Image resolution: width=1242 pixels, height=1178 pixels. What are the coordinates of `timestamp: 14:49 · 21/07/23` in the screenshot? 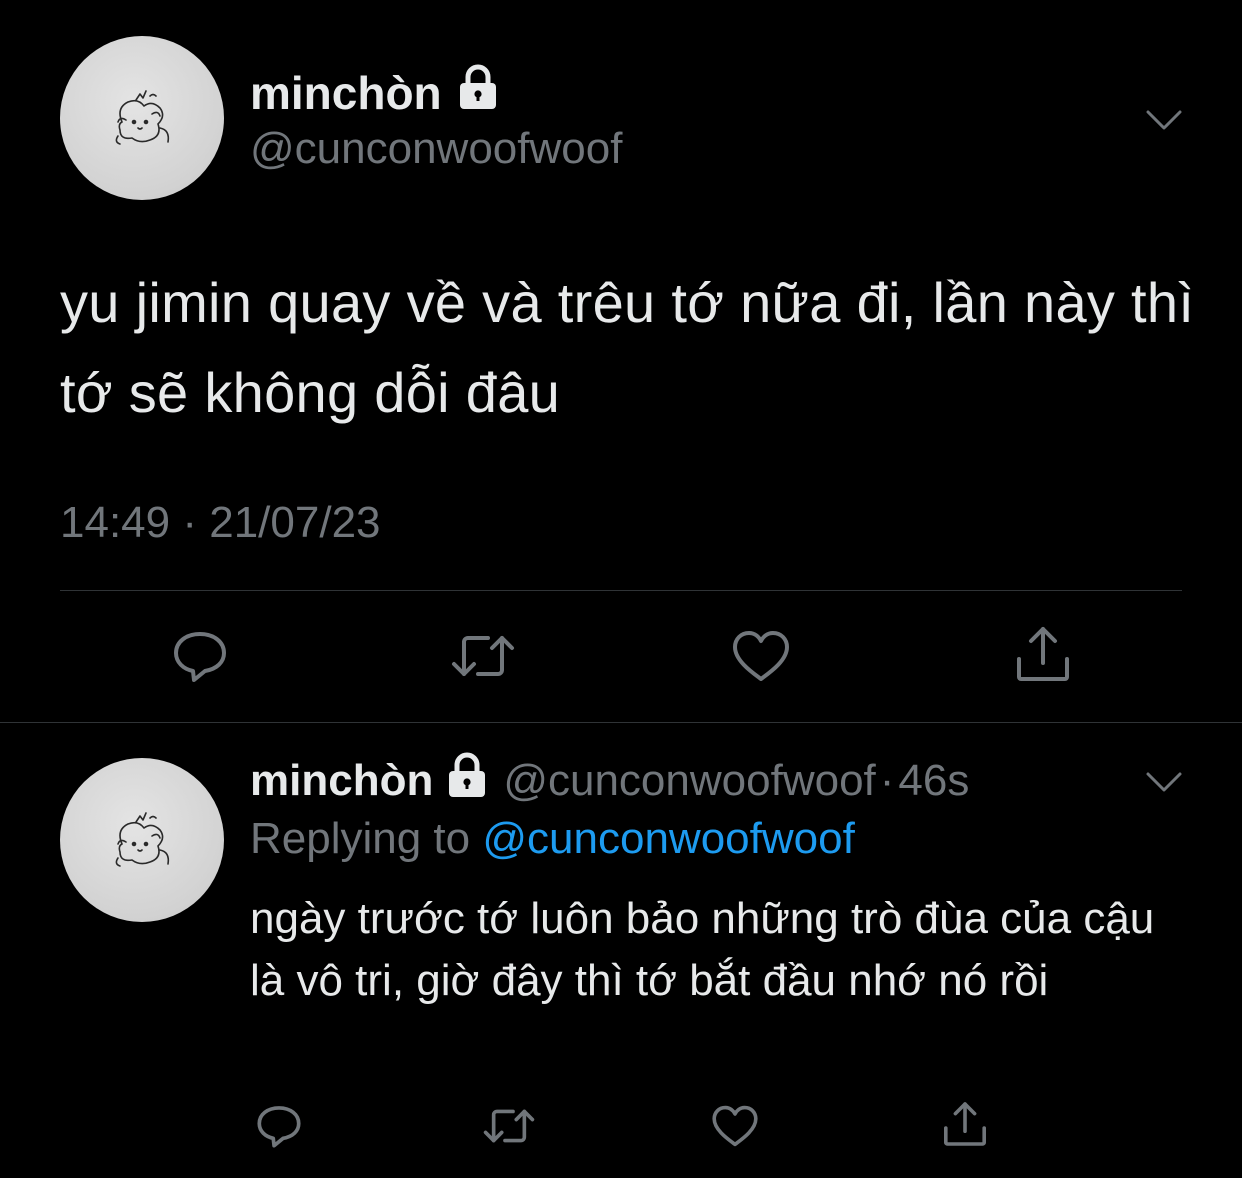 It's located at (220, 523).